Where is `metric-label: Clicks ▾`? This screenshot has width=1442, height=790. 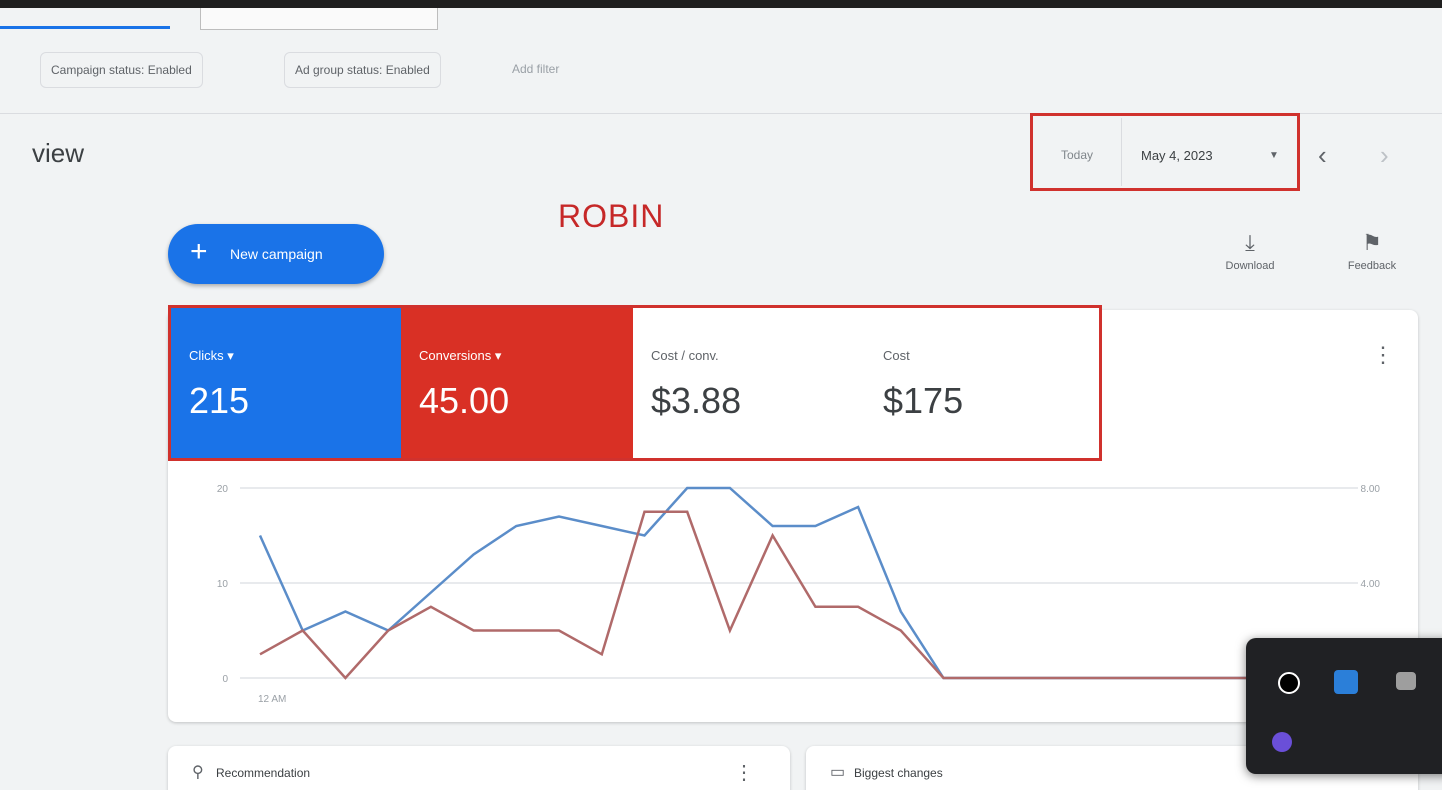 metric-label: Clicks ▾ is located at coordinates (211, 355).